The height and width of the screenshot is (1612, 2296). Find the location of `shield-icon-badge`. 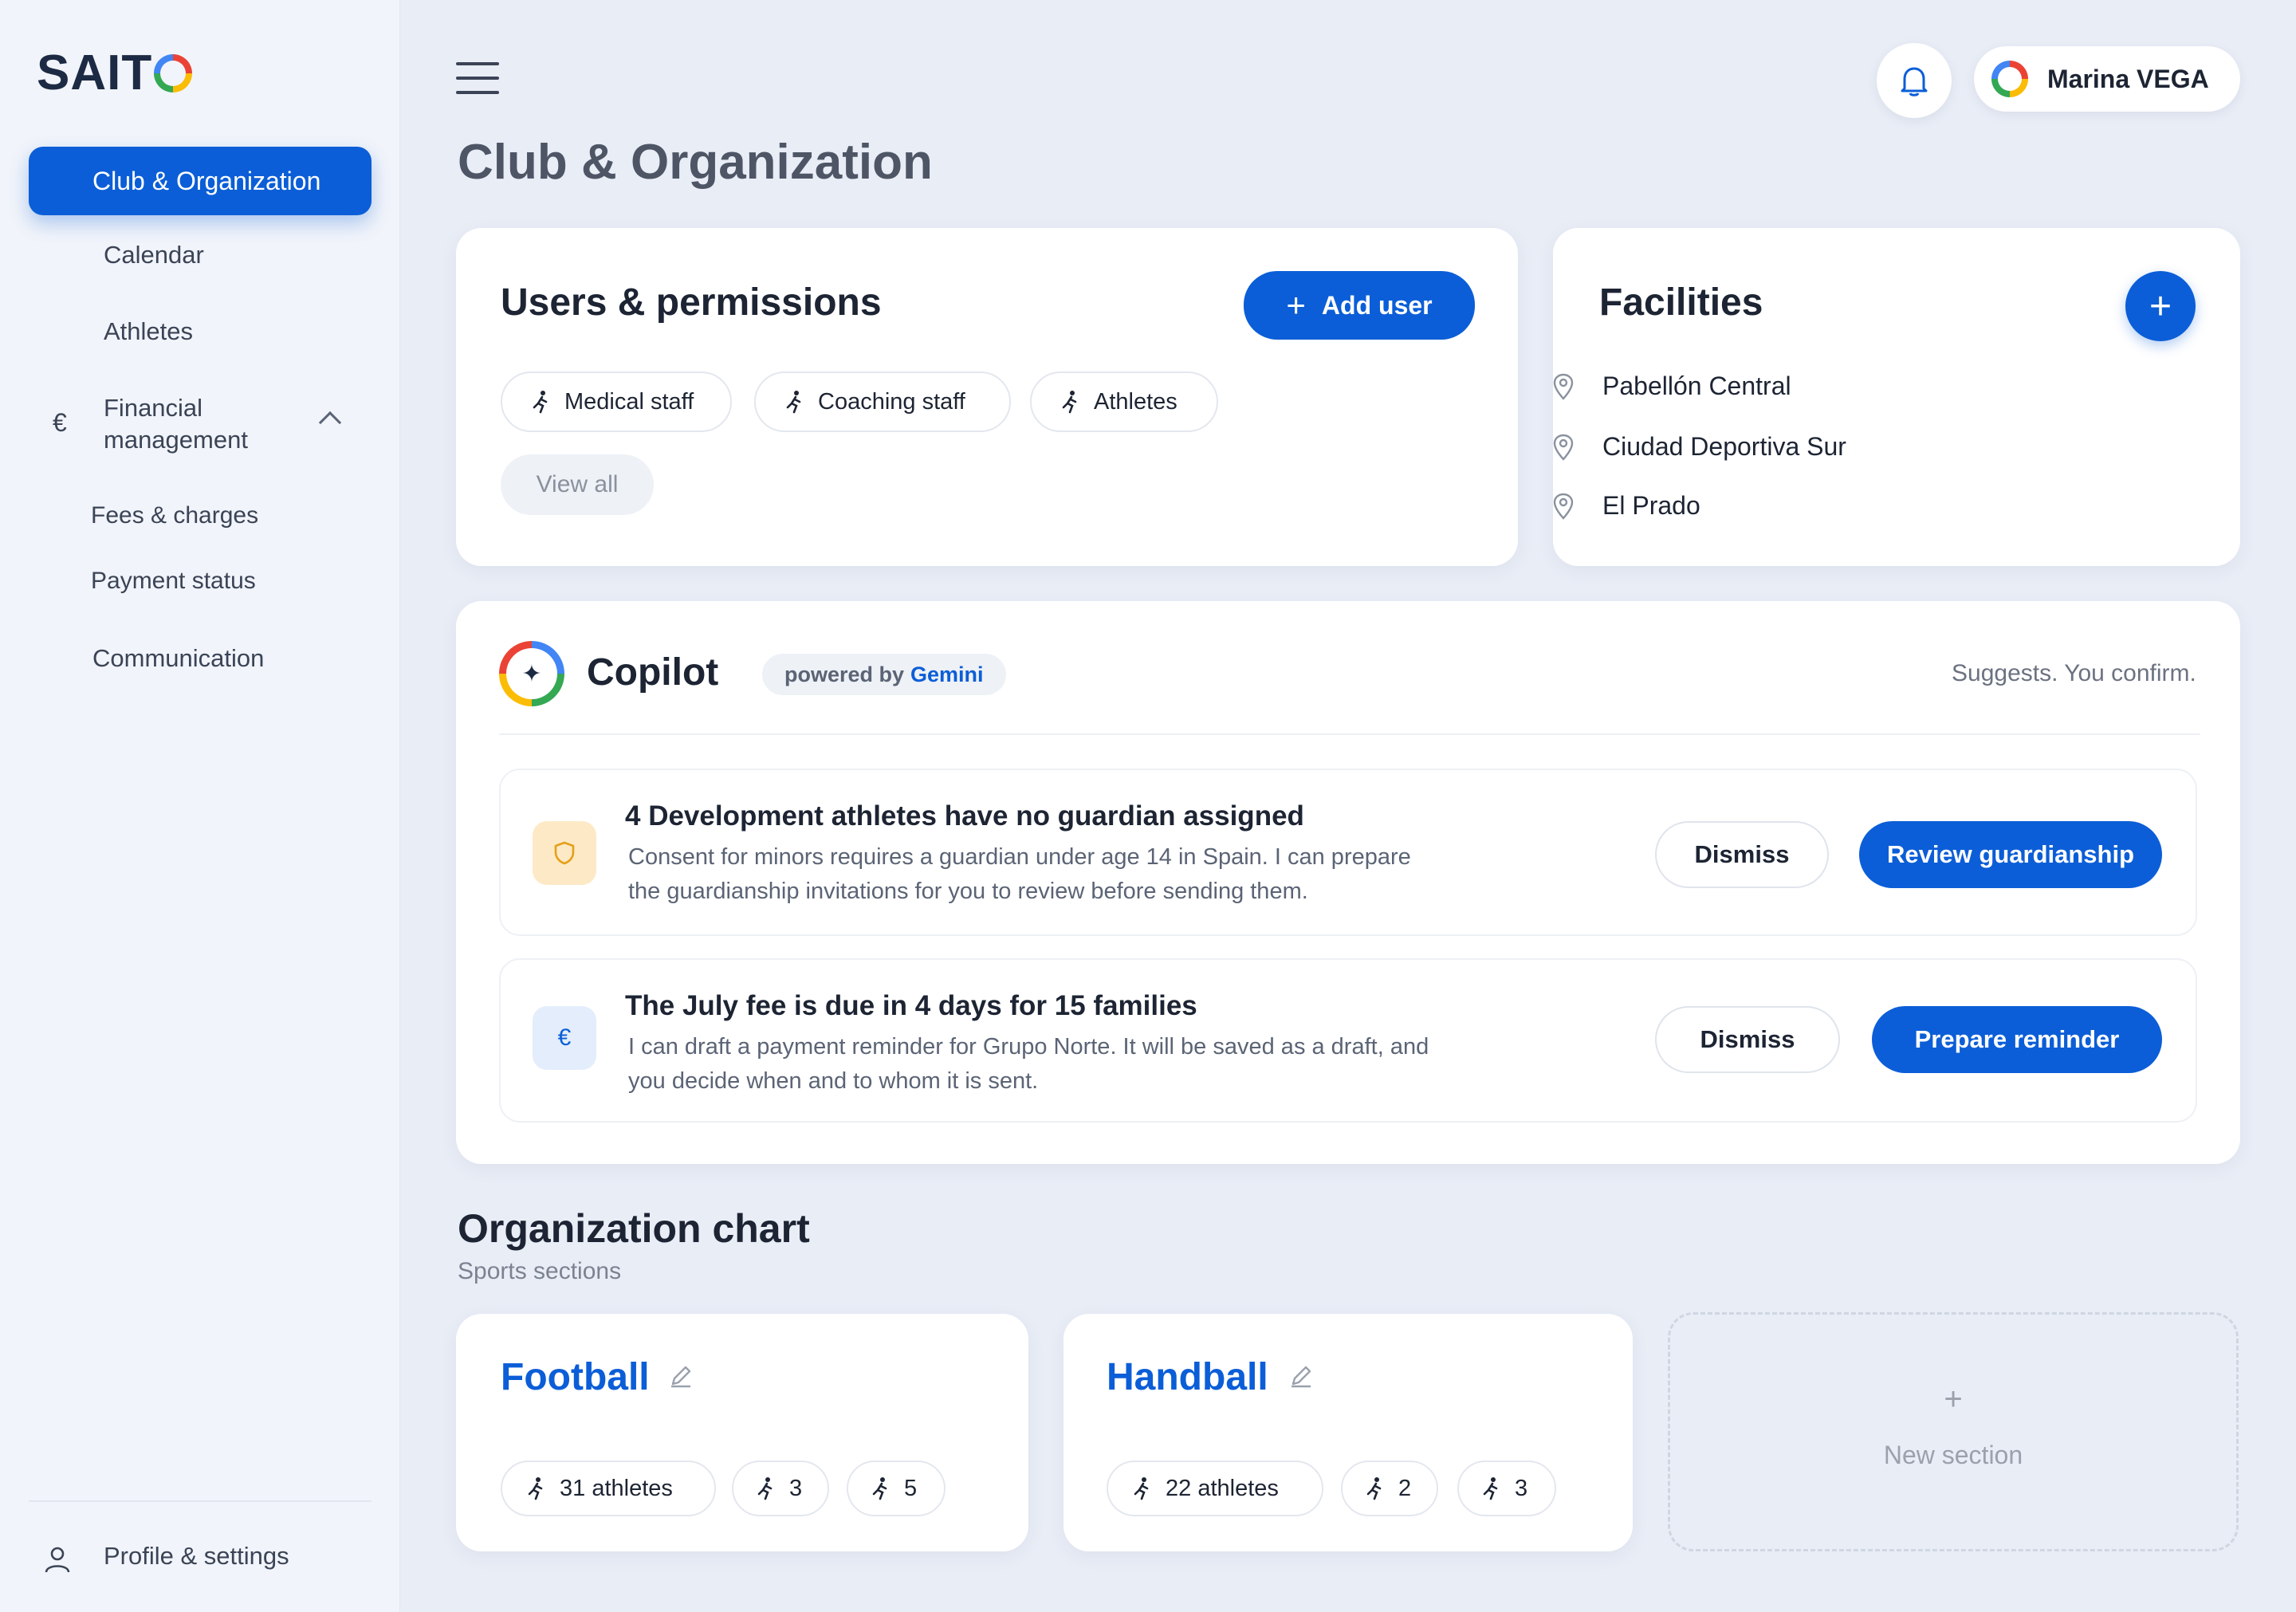

shield-icon-badge is located at coordinates (564, 853).